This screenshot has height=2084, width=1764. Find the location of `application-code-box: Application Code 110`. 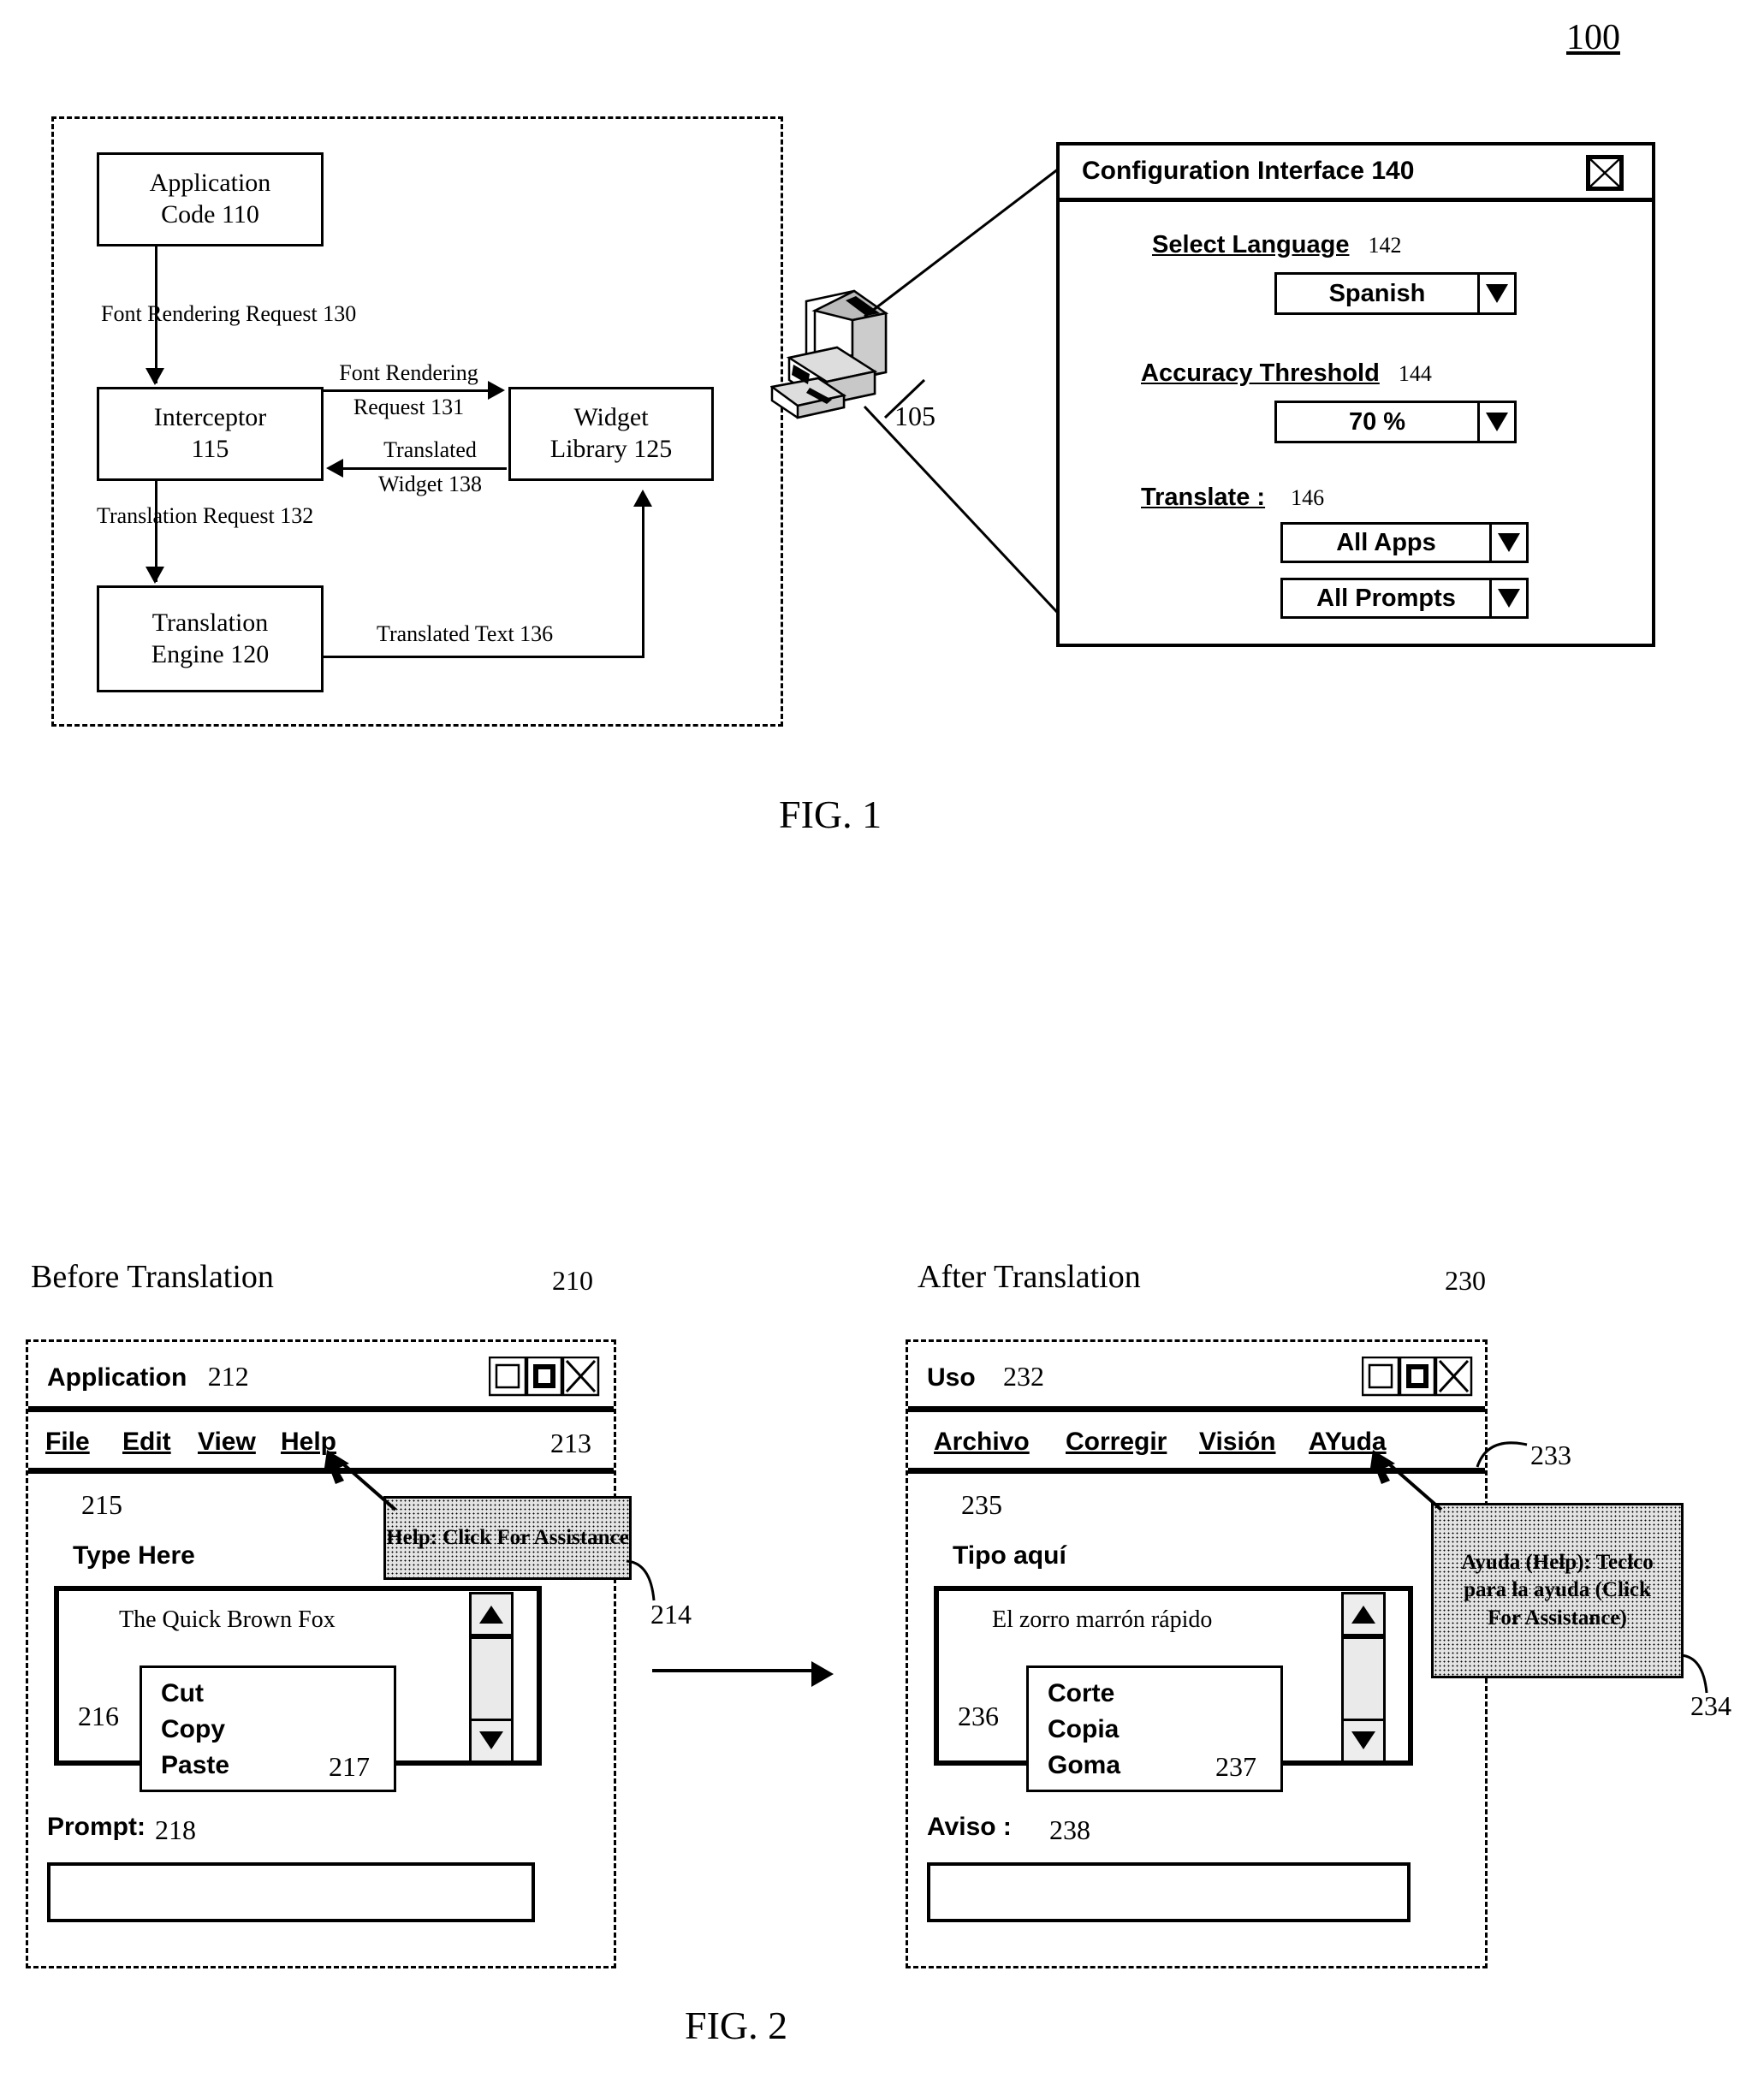

application-code-box: Application Code 110 is located at coordinates (210, 199).